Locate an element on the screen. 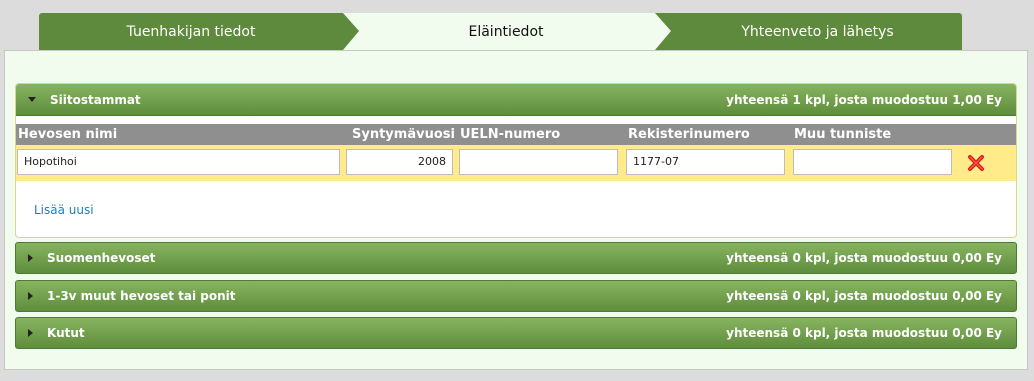 The image size is (1034, 381). other-identifier-input is located at coordinates (872, 162).